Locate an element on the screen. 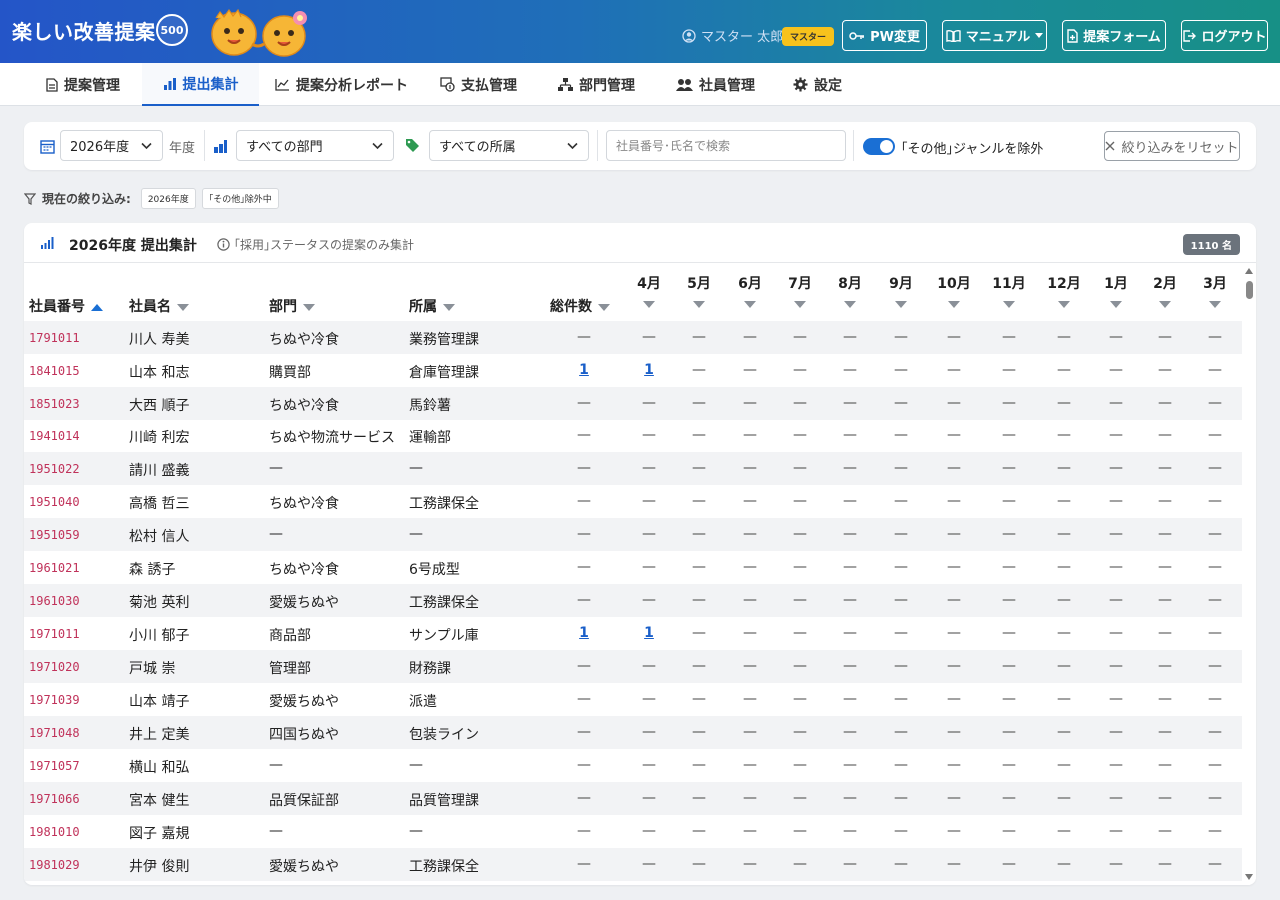 This screenshot has width=1280, height=900. caret-down-icon is located at coordinates (1039, 35).